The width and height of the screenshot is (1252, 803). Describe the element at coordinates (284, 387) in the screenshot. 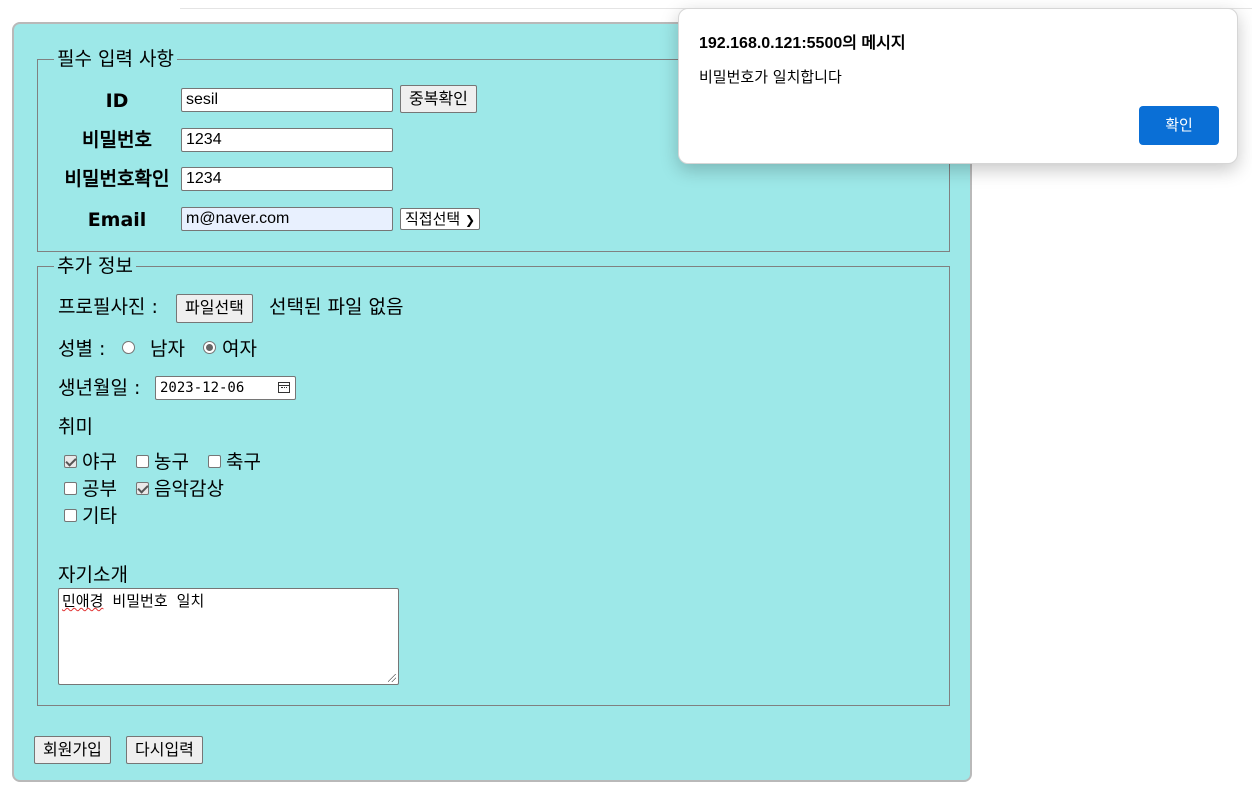

I see `calendar-icon` at that location.